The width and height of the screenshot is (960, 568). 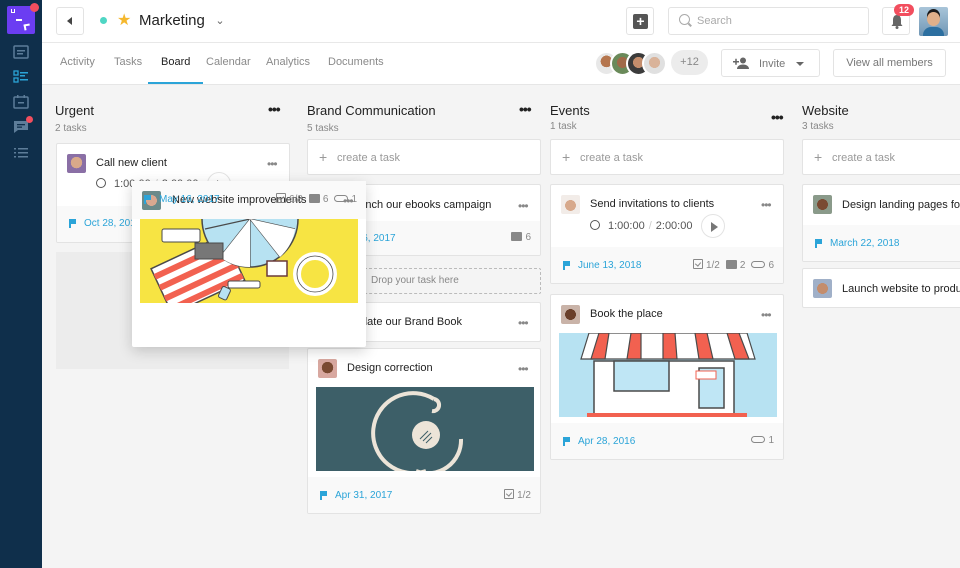 What do you see at coordinates (689, 62) in the screenshot?
I see `more-members-badge: +12` at bounding box center [689, 62].